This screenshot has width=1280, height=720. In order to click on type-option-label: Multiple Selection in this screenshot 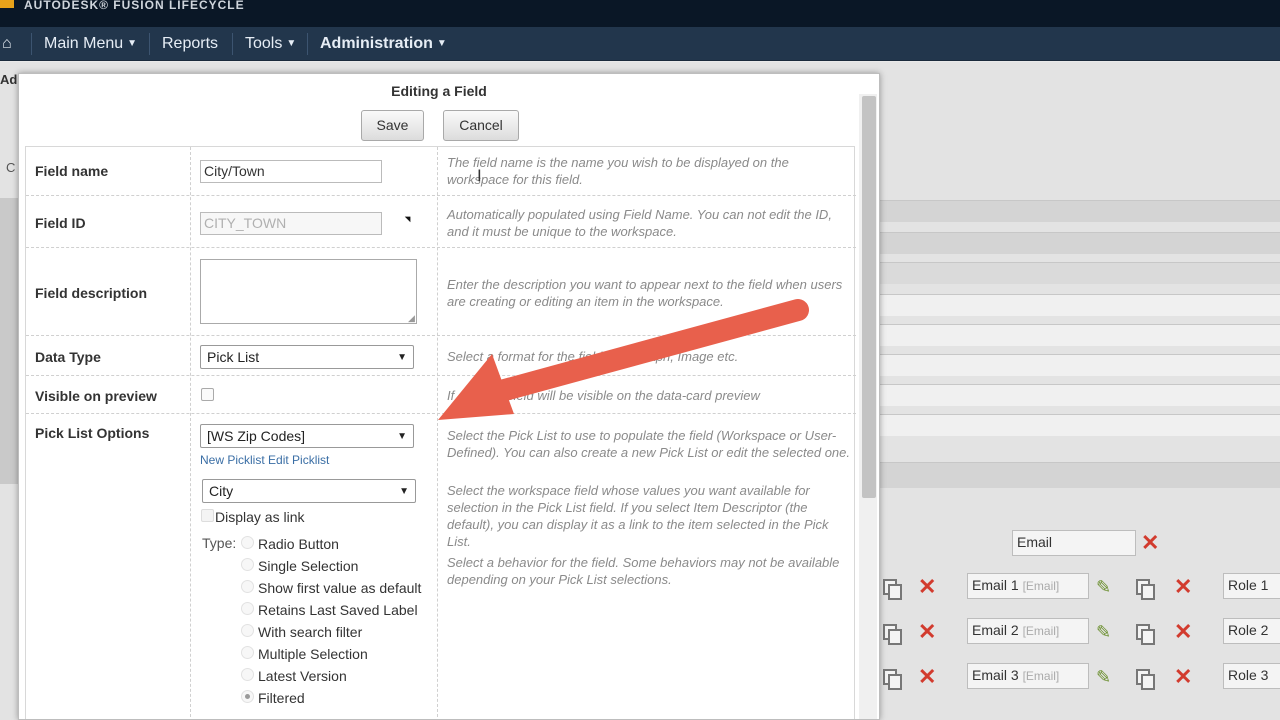, I will do `click(313, 654)`.